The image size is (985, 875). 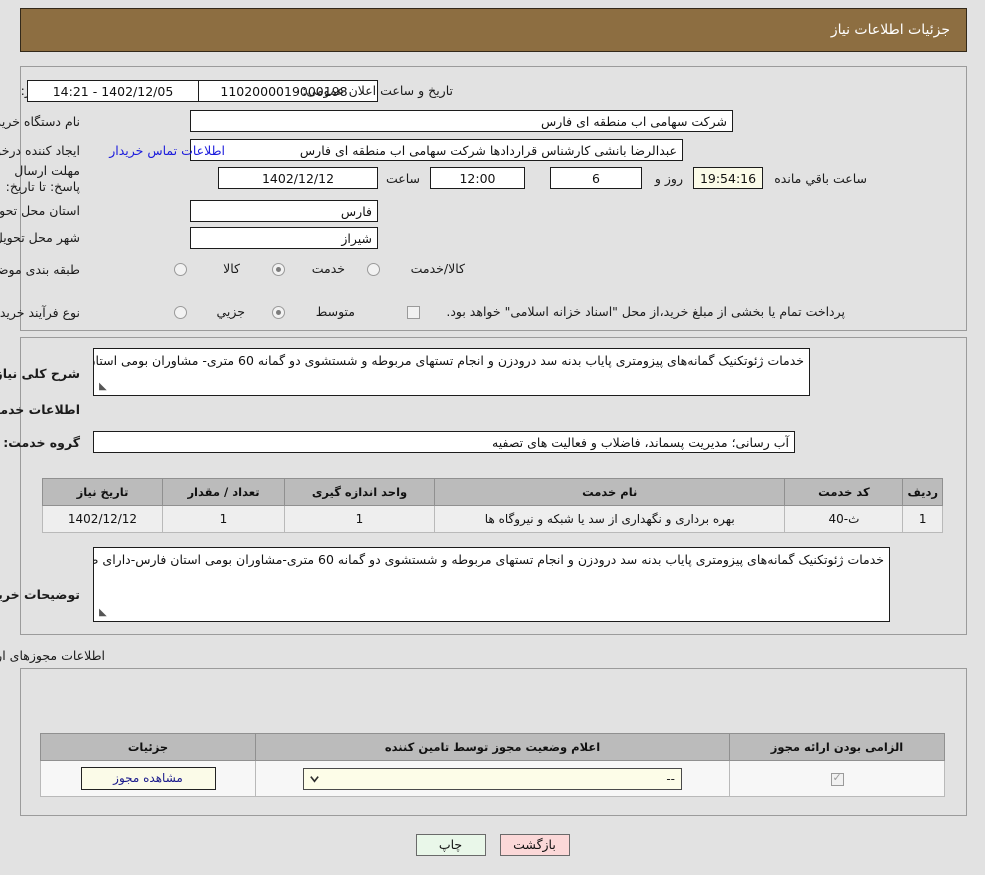 What do you see at coordinates (820, 178) in the screenshot?
I see `remaining-time-suffix: ساعت باقي مانده` at bounding box center [820, 178].